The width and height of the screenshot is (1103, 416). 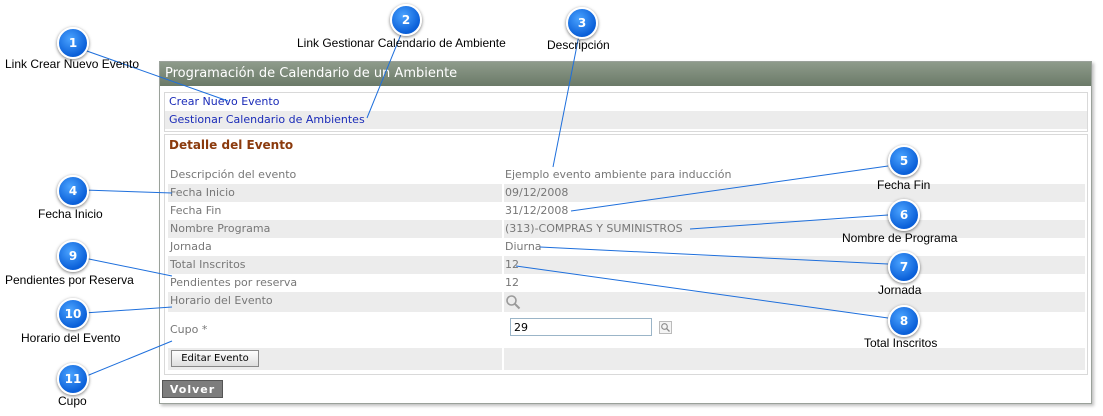 I want to click on fecha-inicio-label: Fecha Inicio, so click(x=202, y=192).